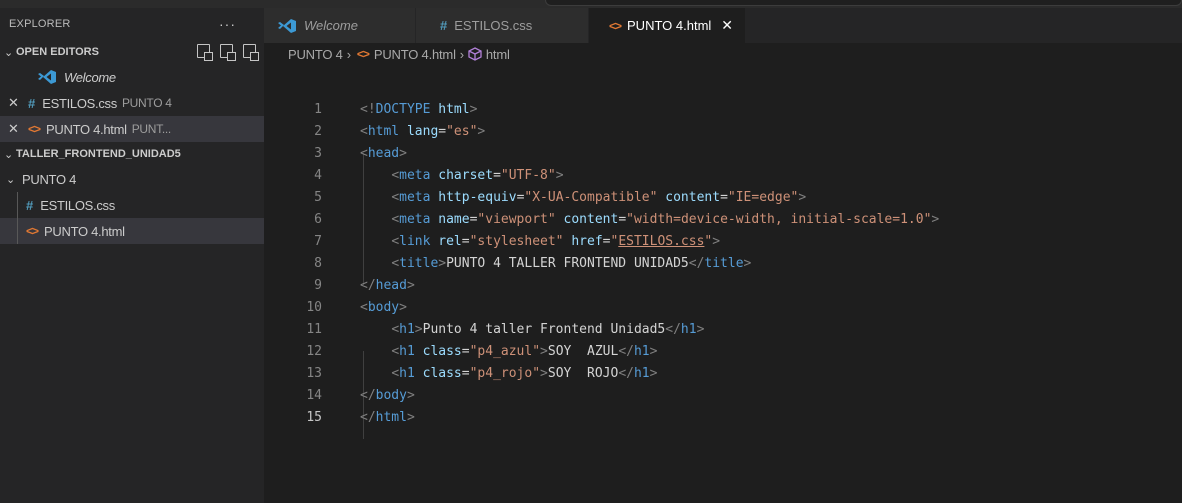 The image size is (1182, 503). Describe the element at coordinates (508, 373) in the screenshot. I see `code-text: <h1 class="p4_rojo">SOY ROJO</h1>` at that location.